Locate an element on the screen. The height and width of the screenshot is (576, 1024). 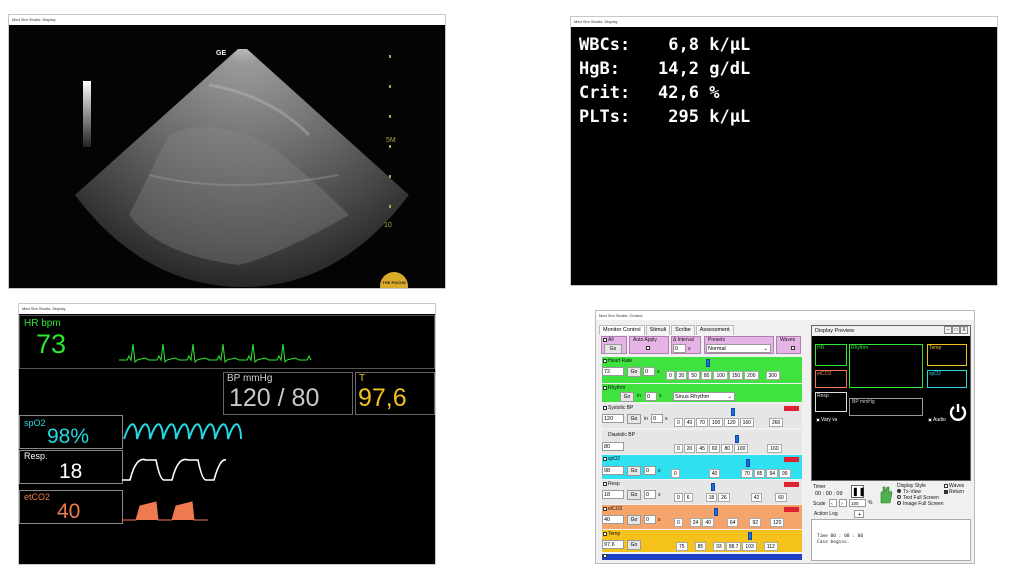
heart-rate-checkbox is located at coordinates (605, 360).